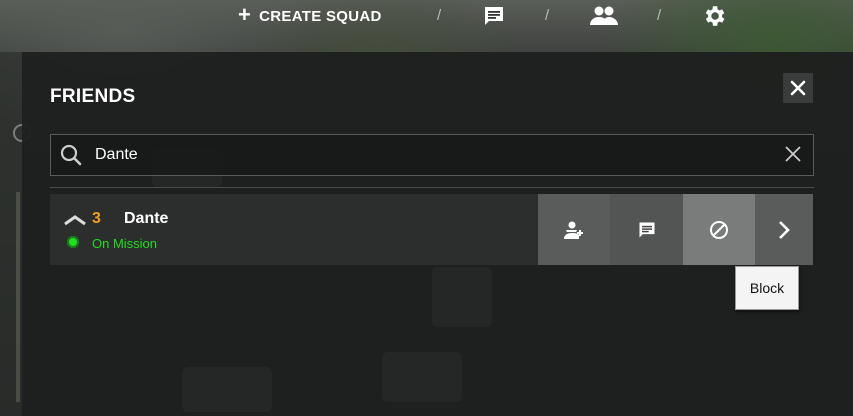 The image size is (853, 416). I want to click on more-button, so click(784, 229).